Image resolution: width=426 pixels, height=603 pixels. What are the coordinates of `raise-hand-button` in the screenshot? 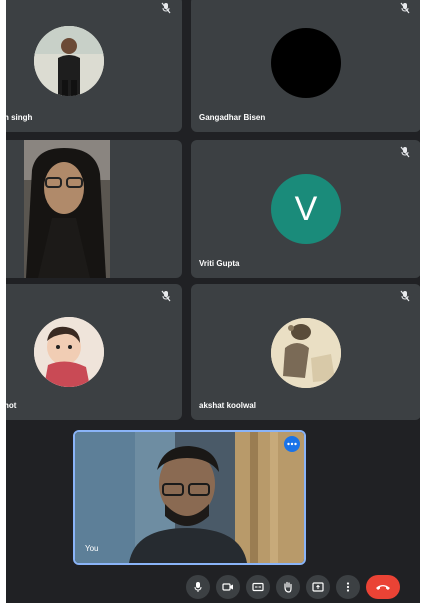 It's located at (288, 587).